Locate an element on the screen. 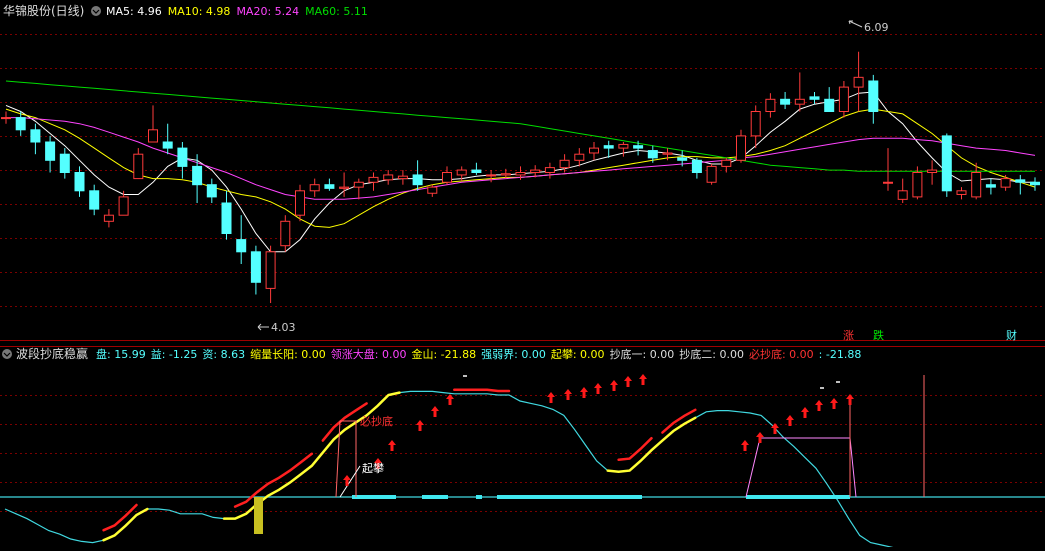 The width and height of the screenshot is (1045, 551). indicator-legend-item: 抄底一: 0.00 is located at coordinates (642, 354).